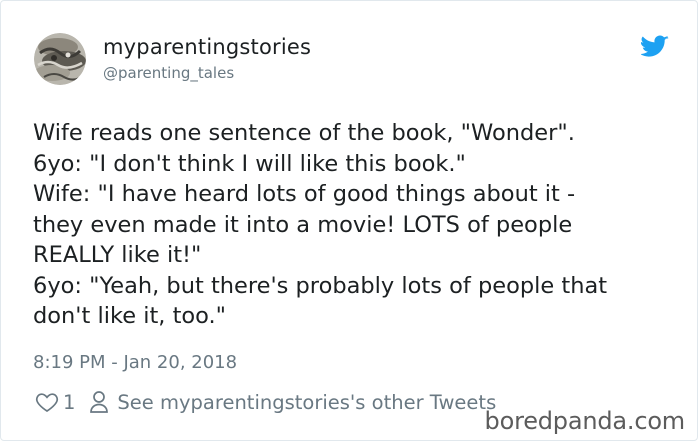  What do you see at coordinates (306, 402) in the screenshot?
I see `other-tweets-link: See myparentingstories's other Tweets` at bounding box center [306, 402].